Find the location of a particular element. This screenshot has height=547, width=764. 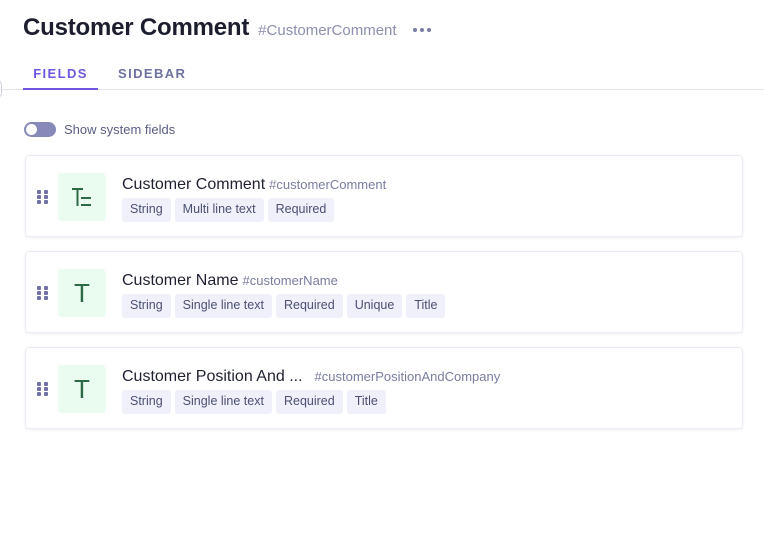

page-title: Customer Comment is located at coordinates (136, 27).